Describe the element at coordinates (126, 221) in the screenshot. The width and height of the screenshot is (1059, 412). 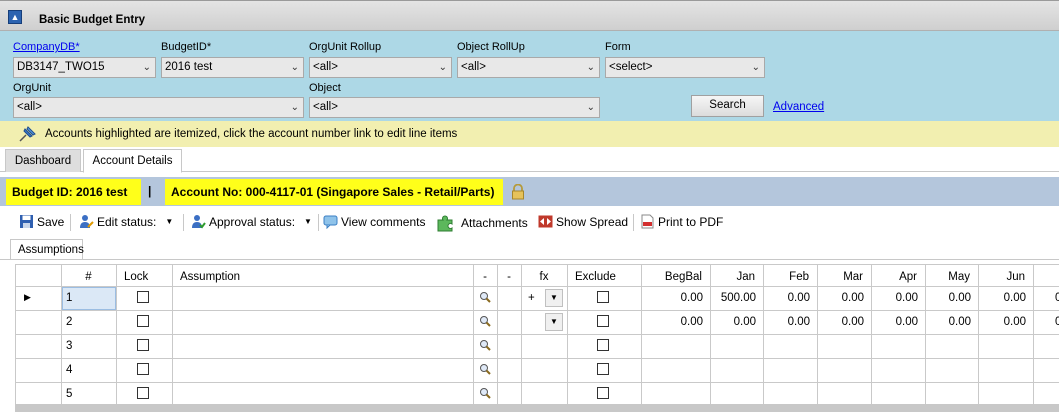
I see `edit-status-button: Edit status: ▼` at that location.